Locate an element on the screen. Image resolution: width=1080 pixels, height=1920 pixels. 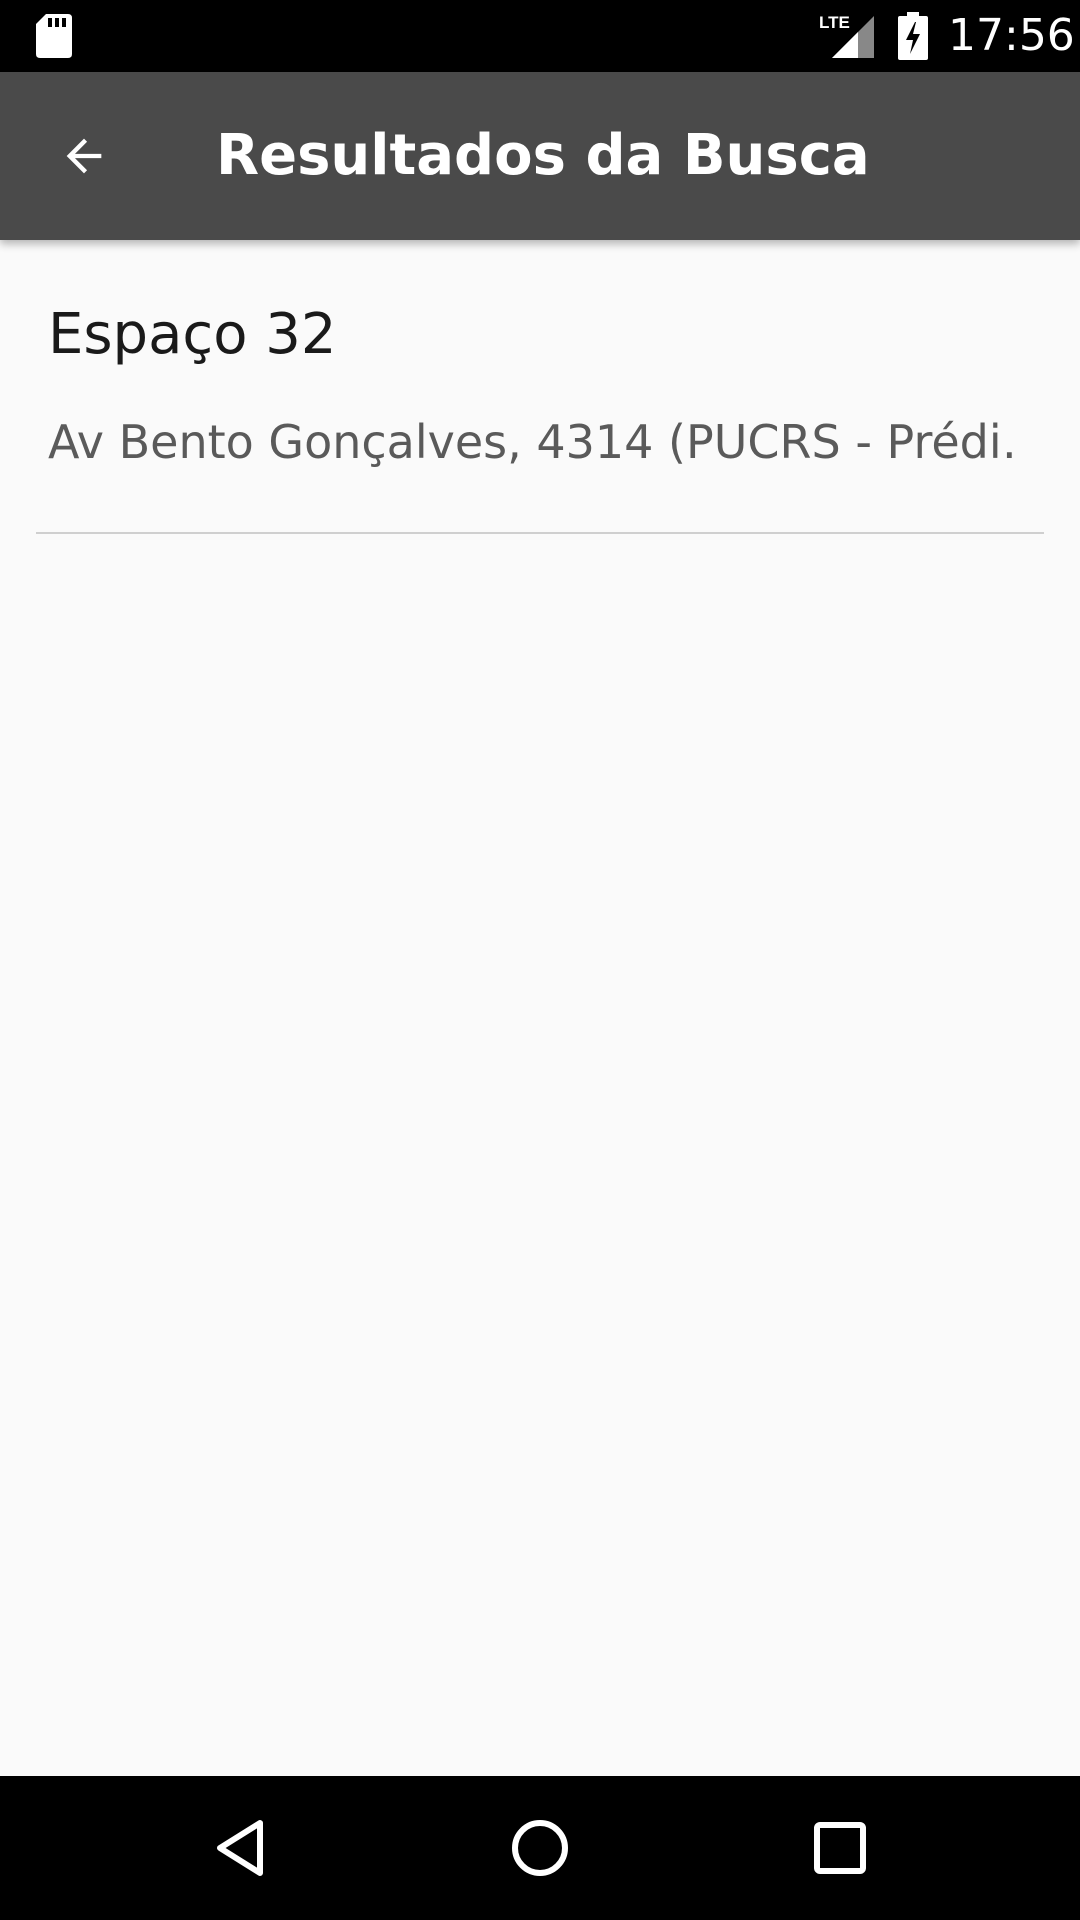
nav-back-icon is located at coordinates (240, 1848).